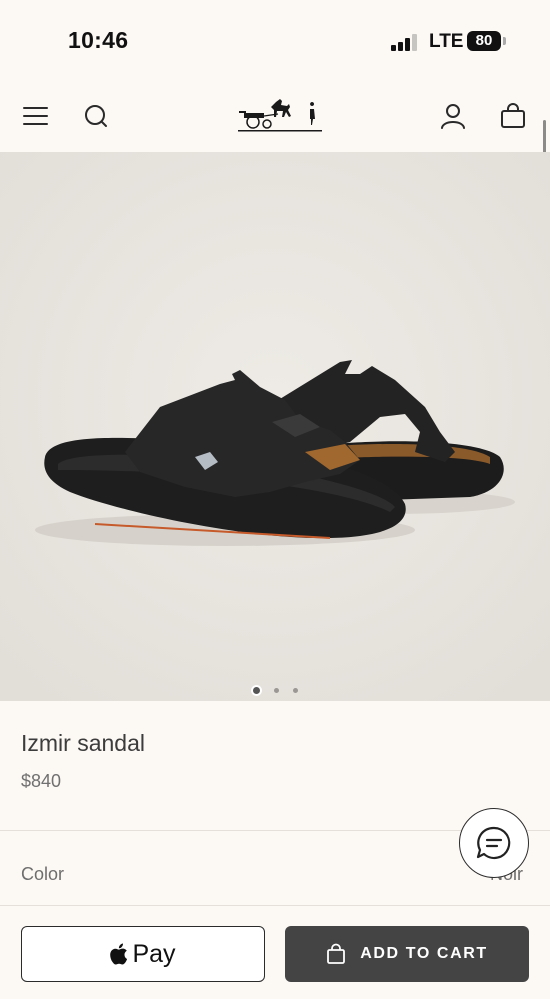  I want to click on add-to-cart-label: ADD TO CART, so click(424, 953).